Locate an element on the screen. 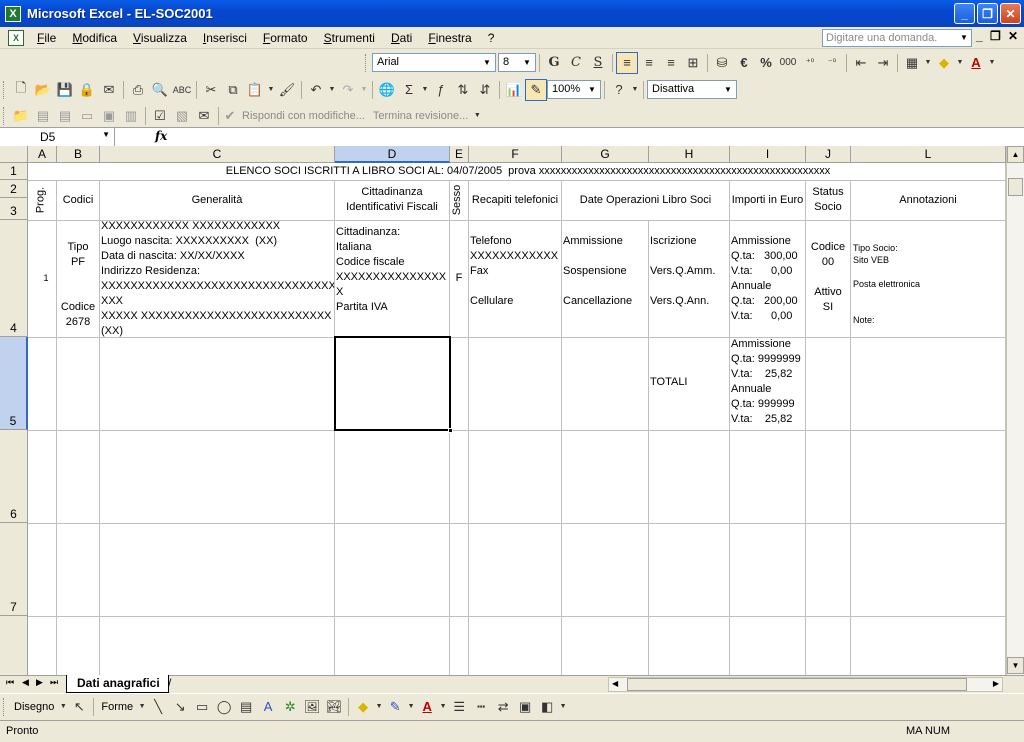 Image resolution: width=1024 pixels, height=742 pixels. new-file-icon: 🗋 is located at coordinates (21, 90).